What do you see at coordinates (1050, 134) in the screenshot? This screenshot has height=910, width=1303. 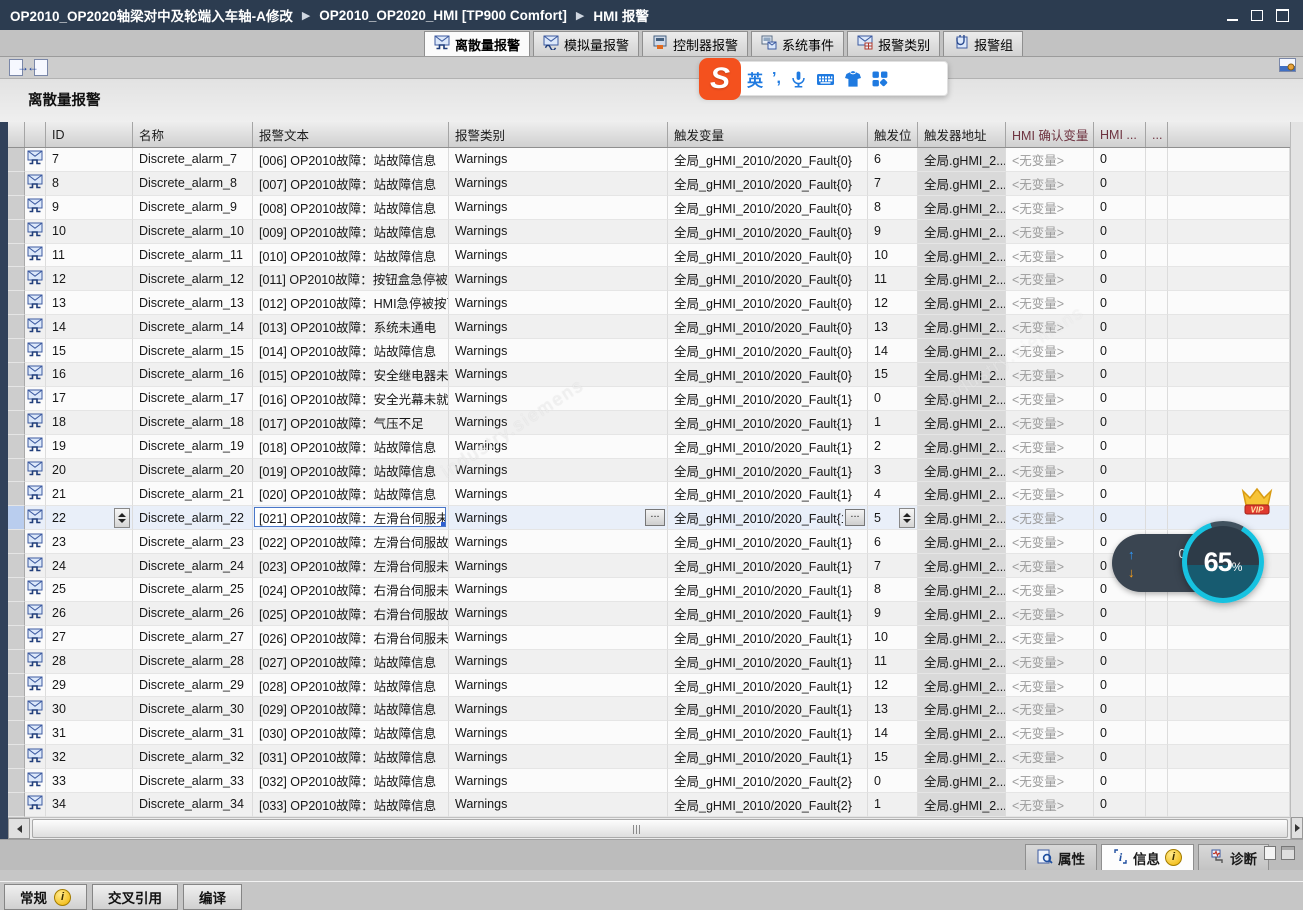 I see `column-header-9: HMI 确认变量` at bounding box center [1050, 134].